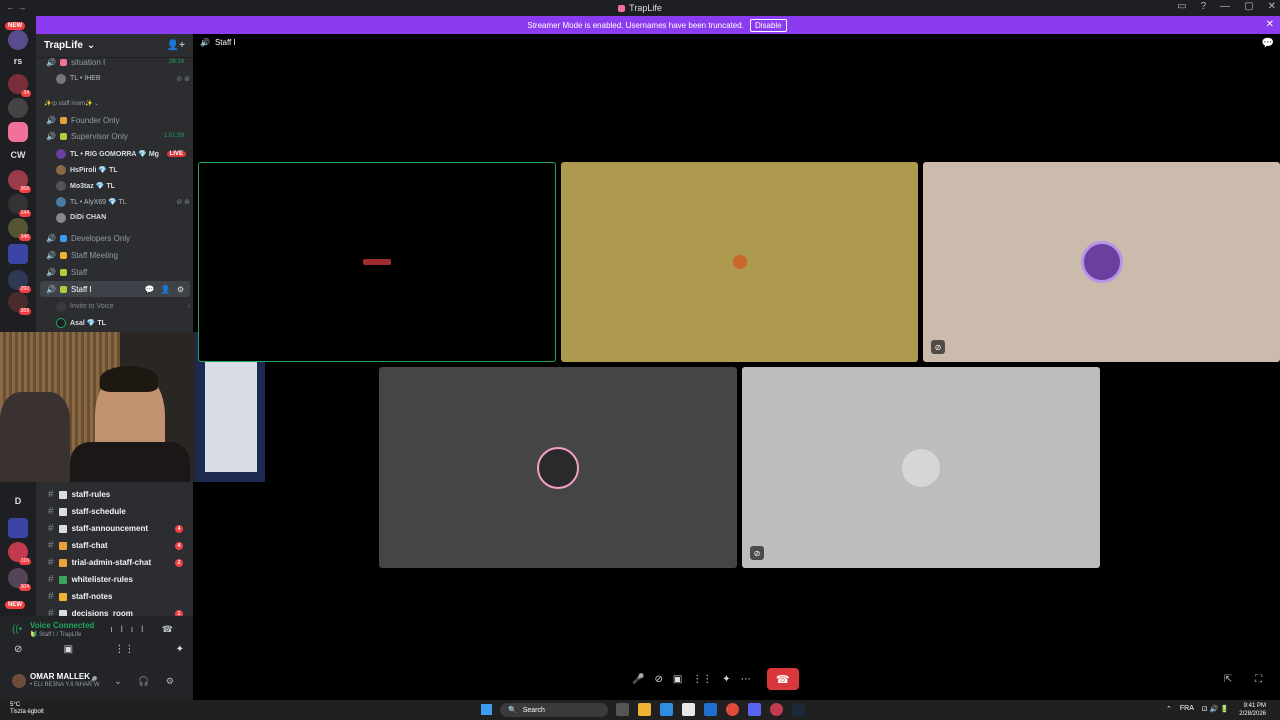 The width and height of the screenshot is (1280, 720). Describe the element at coordinates (768, 25) in the screenshot. I see `disable-streamer-mode-button: Disable` at that location.